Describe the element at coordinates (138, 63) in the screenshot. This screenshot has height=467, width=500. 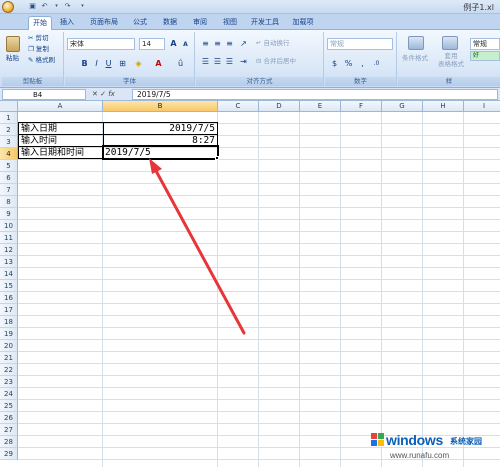
I see `fill-color-icon: ◈` at that location.